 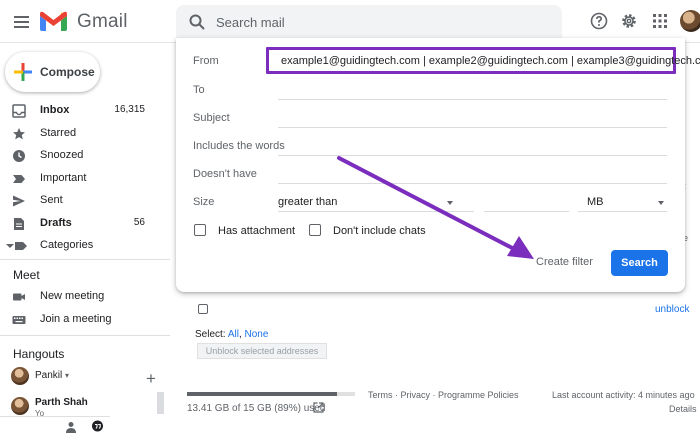 I want to click on search-bar: Search mail, so click(x=369, y=22).